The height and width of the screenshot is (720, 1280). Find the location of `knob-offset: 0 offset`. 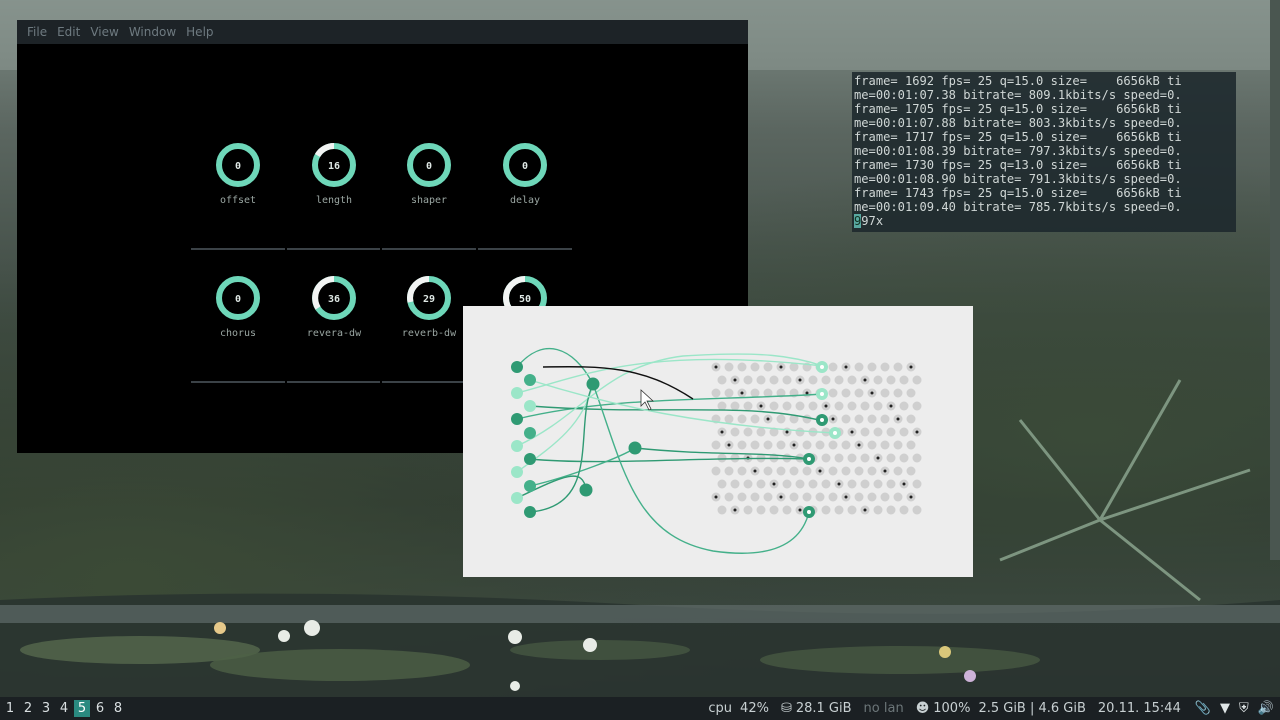

knob-offset: 0 offset is located at coordinates (238, 174).